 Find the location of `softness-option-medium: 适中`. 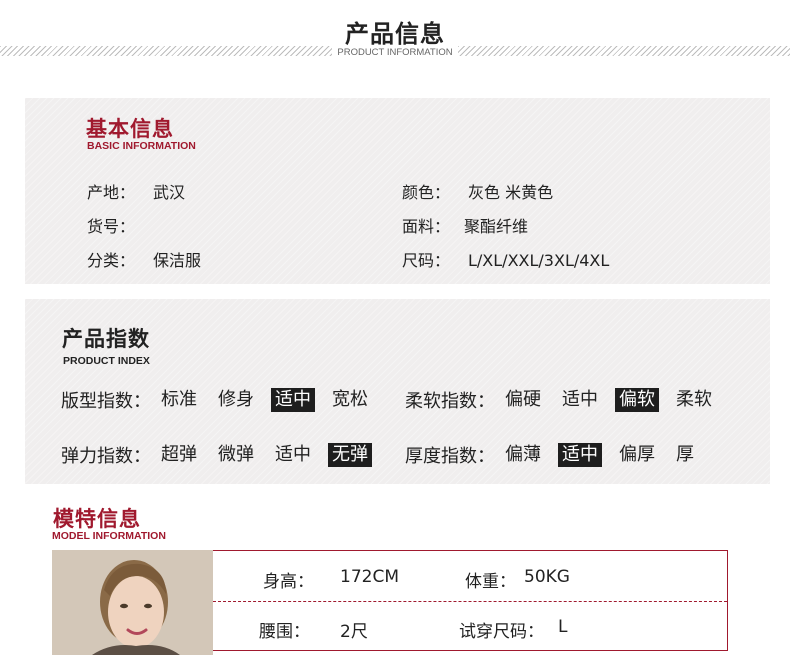

softness-option-medium: 适中 is located at coordinates (580, 399).